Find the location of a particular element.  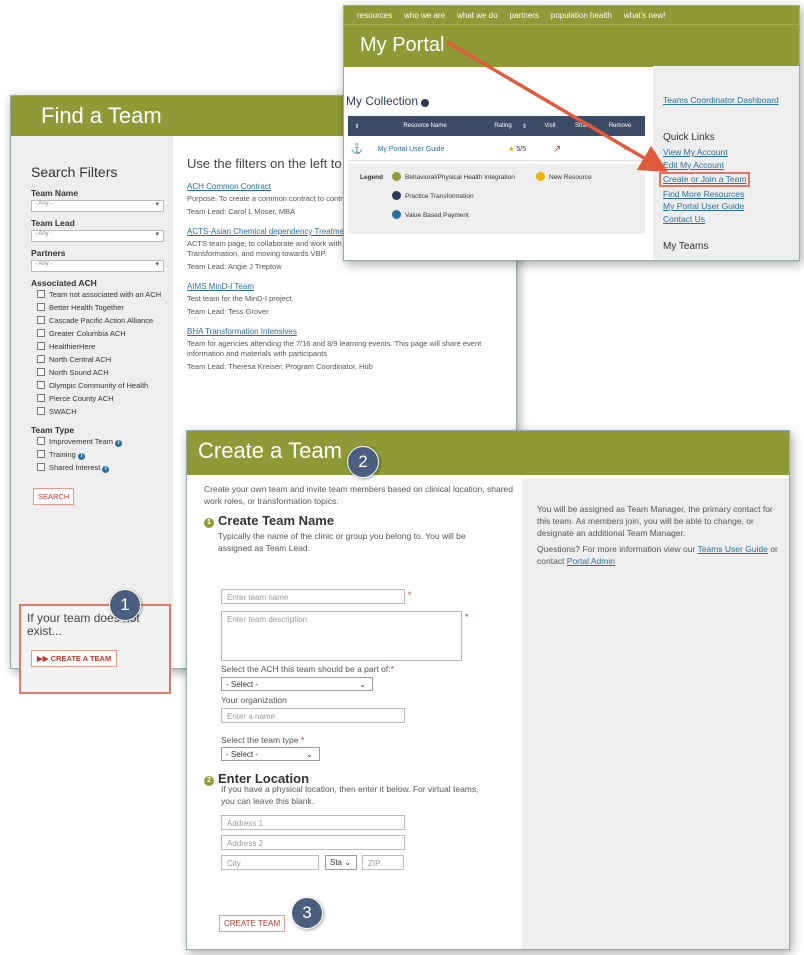

step-badge-3: 3 is located at coordinates (307, 913).